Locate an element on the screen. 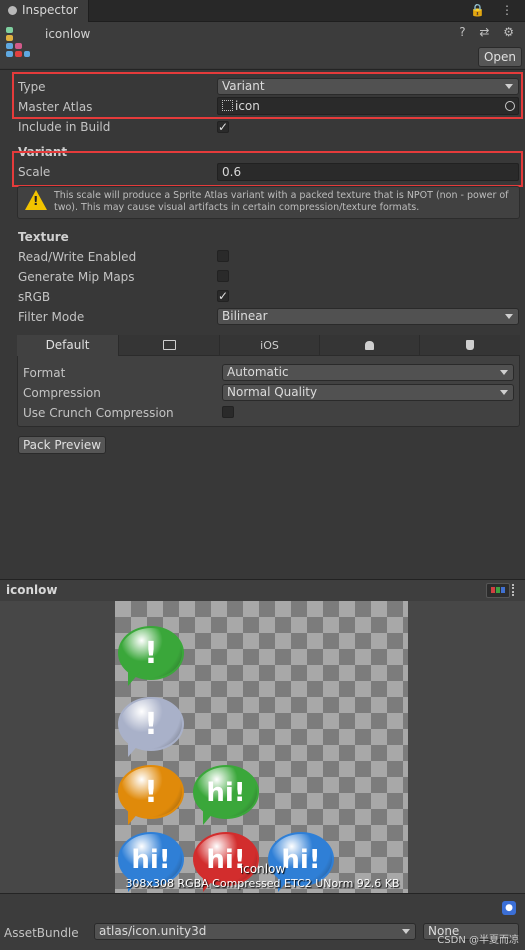  asset-bundle-dropdown: atlas/icon.unity3d is located at coordinates (255, 931).